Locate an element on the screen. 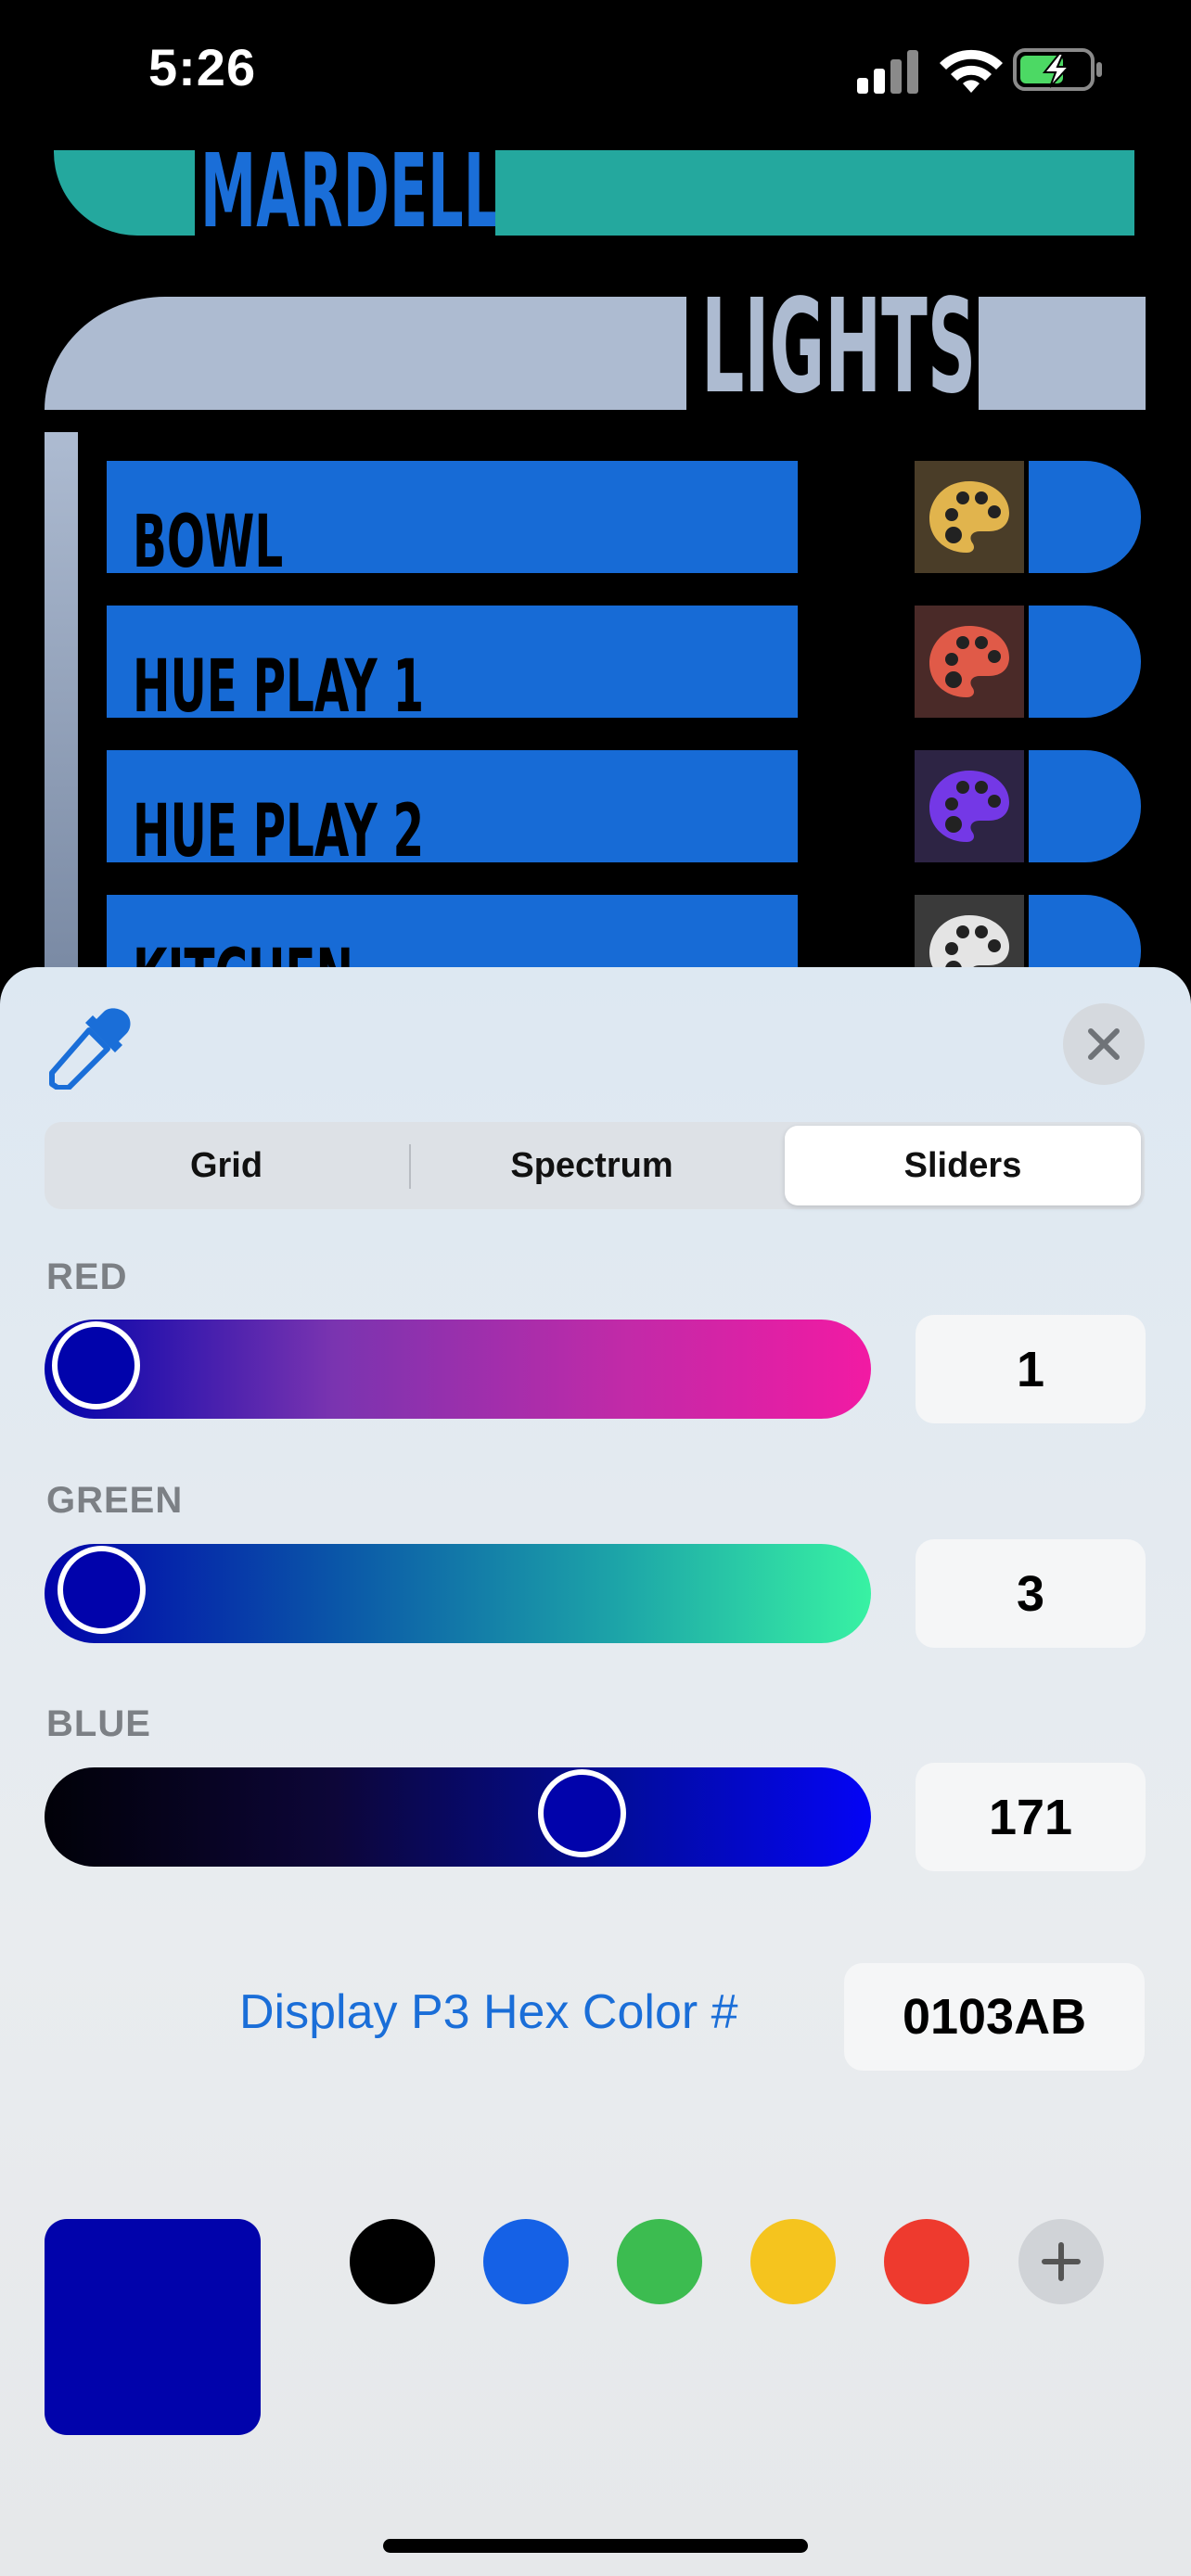 The image size is (1191, 2576). swatch-black is located at coordinates (392, 2261).